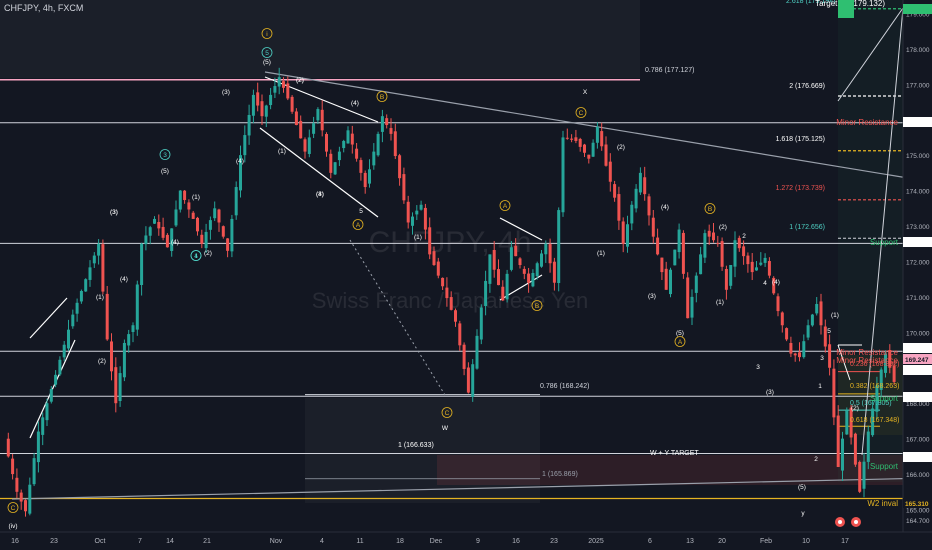  What do you see at coordinates (846, 9) in the screenshot?
I see `target-box` at bounding box center [846, 9].